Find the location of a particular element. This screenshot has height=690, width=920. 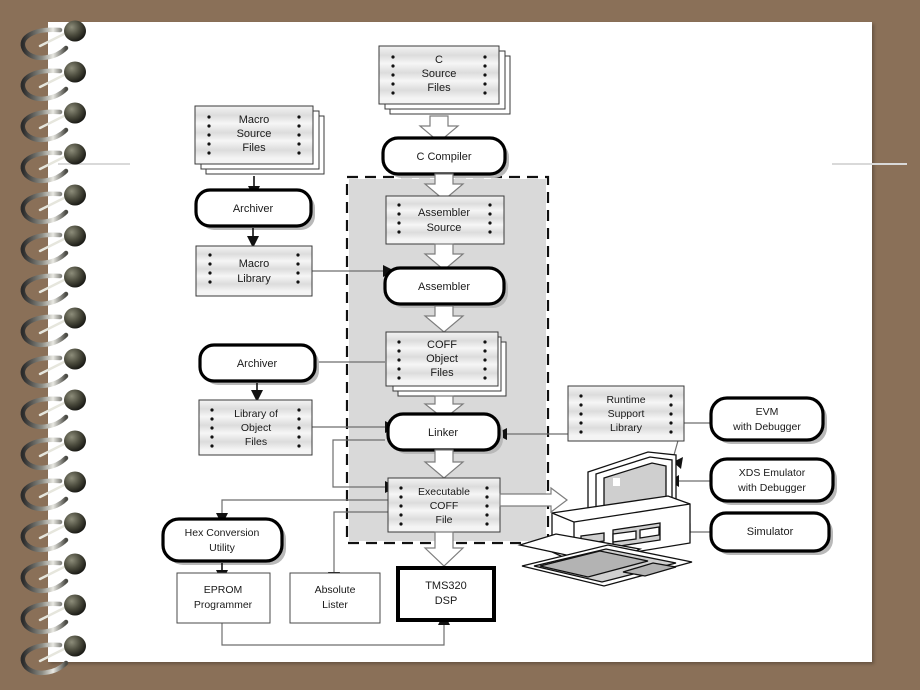

node-archiver-top: Archiver is located at coordinates (254, 209).